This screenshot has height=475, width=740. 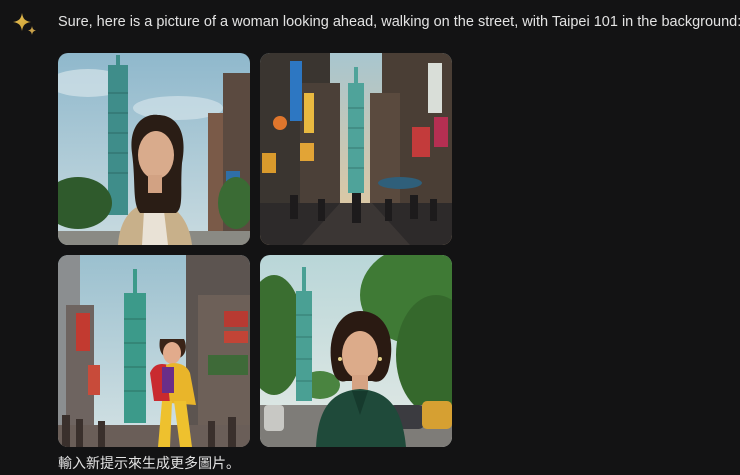 What do you see at coordinates (24, 24) in the screenshot?
I see `sparkle-icon` at bounding box center [24, 24].